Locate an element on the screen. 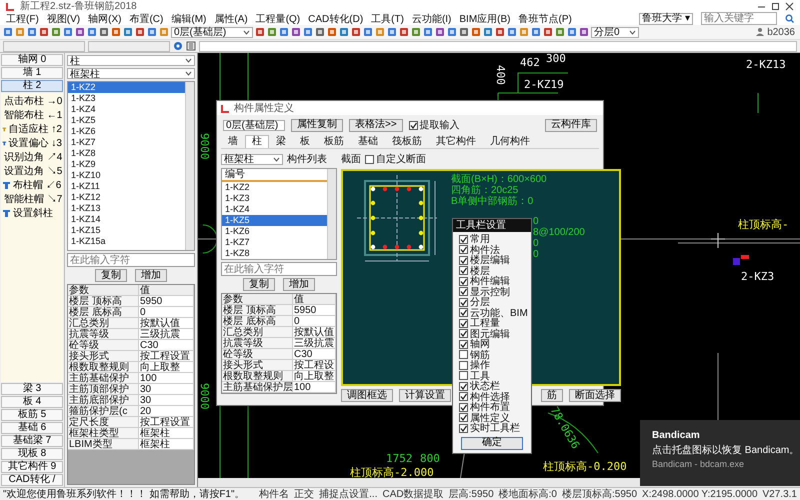 This screenshot has width=800, height=500. category-button: 板 4 is located at coordinates (32, 402).